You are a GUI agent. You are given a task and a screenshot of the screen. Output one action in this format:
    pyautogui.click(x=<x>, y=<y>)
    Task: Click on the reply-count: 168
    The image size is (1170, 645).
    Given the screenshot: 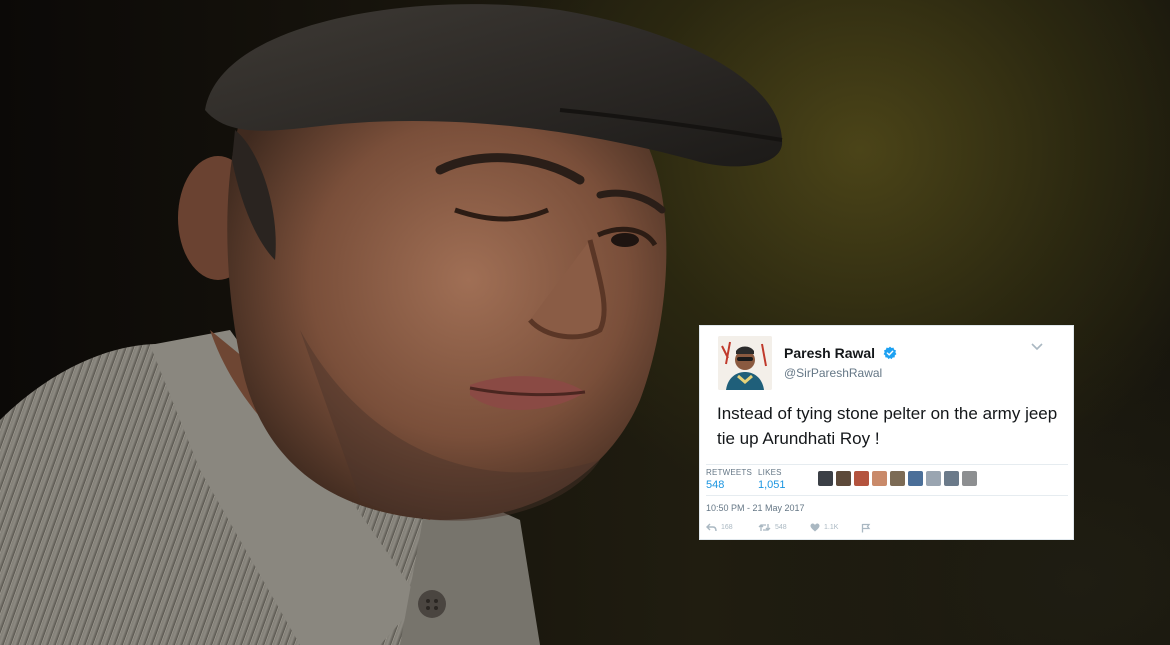 What is the action you would take?
    pyautogui.click(x=727, y=527)
    